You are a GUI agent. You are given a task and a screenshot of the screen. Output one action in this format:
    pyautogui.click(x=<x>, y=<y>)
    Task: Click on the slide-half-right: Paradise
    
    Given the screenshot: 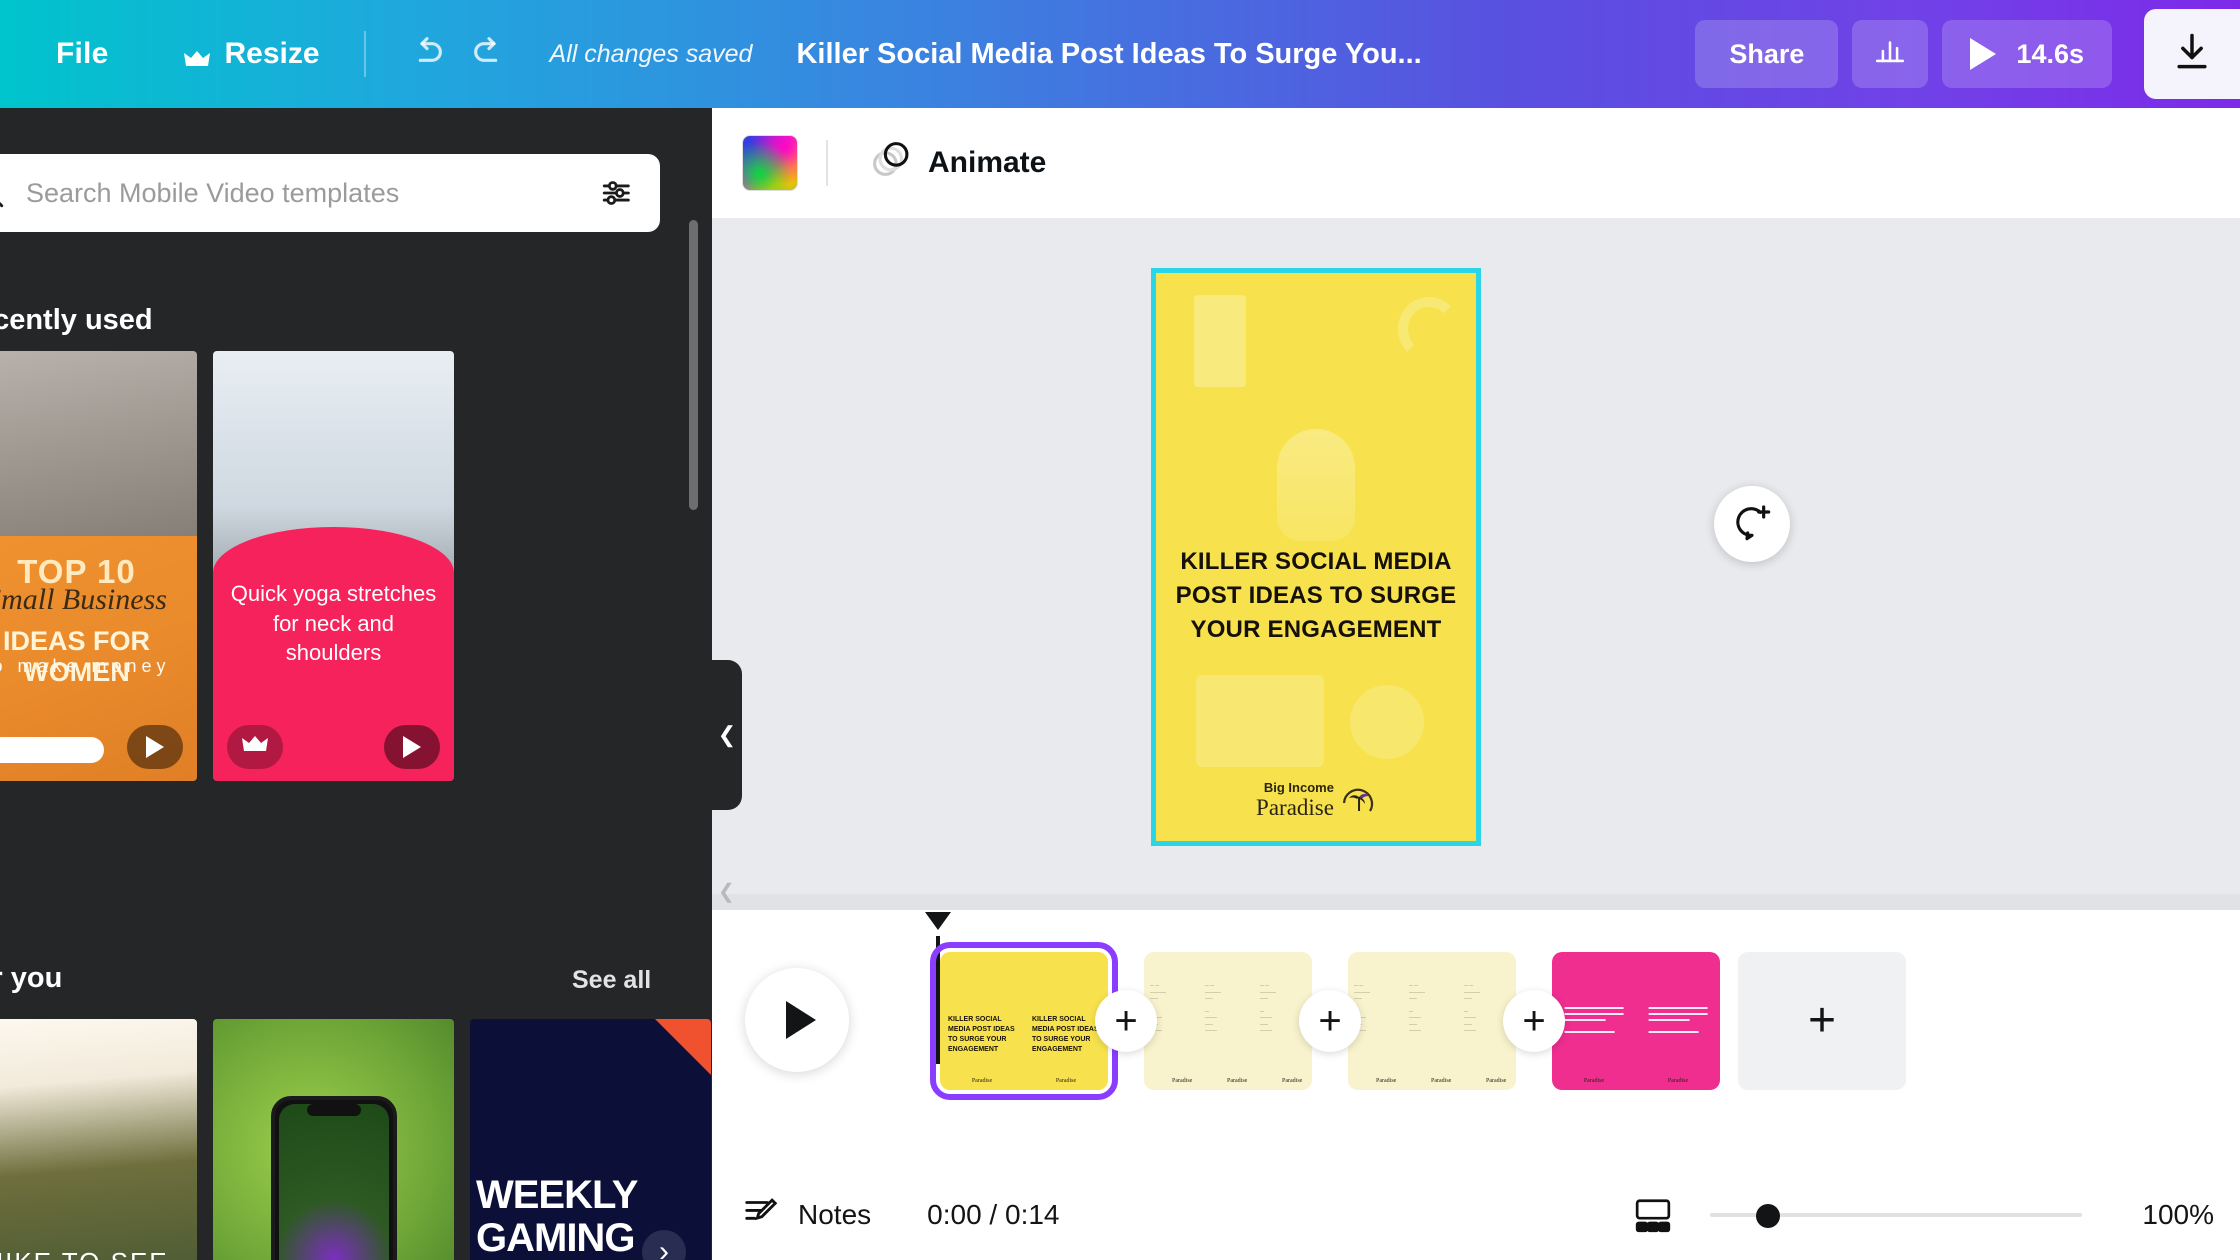 What is the action you would take?
    pyautogui.click(x=1678, y=1021)
    